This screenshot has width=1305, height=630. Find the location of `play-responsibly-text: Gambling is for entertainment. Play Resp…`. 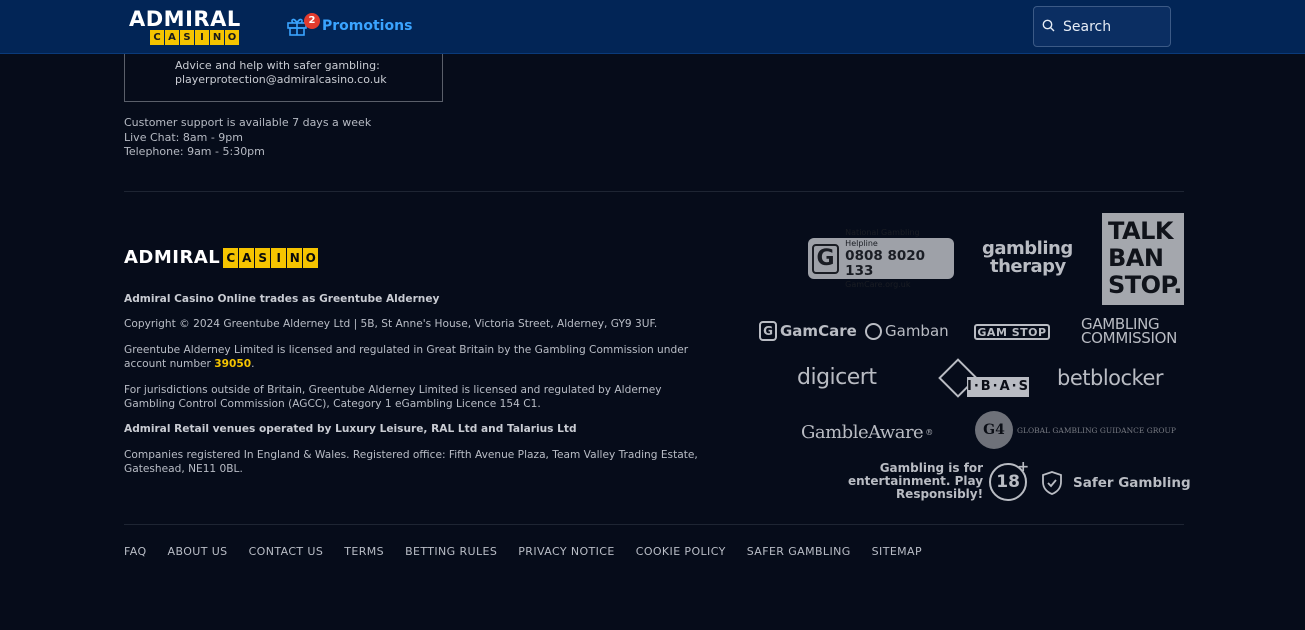

play-responsibly-text: Gambling is for entertainment. Play Resp… is located at coordinates (915, 481).